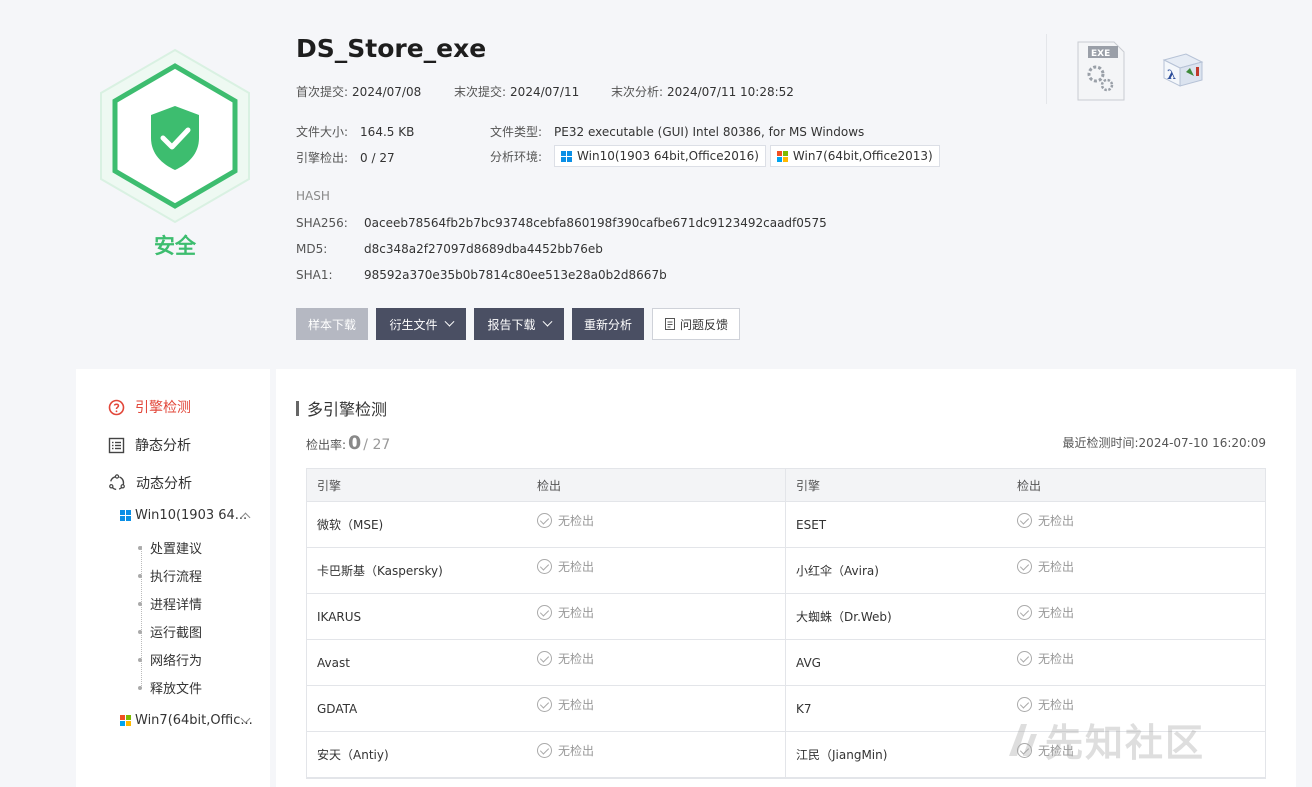  Describe the element at coordinates (696, 324) in the screenshot. I see `feedback-button: 问题反馈` at that location.